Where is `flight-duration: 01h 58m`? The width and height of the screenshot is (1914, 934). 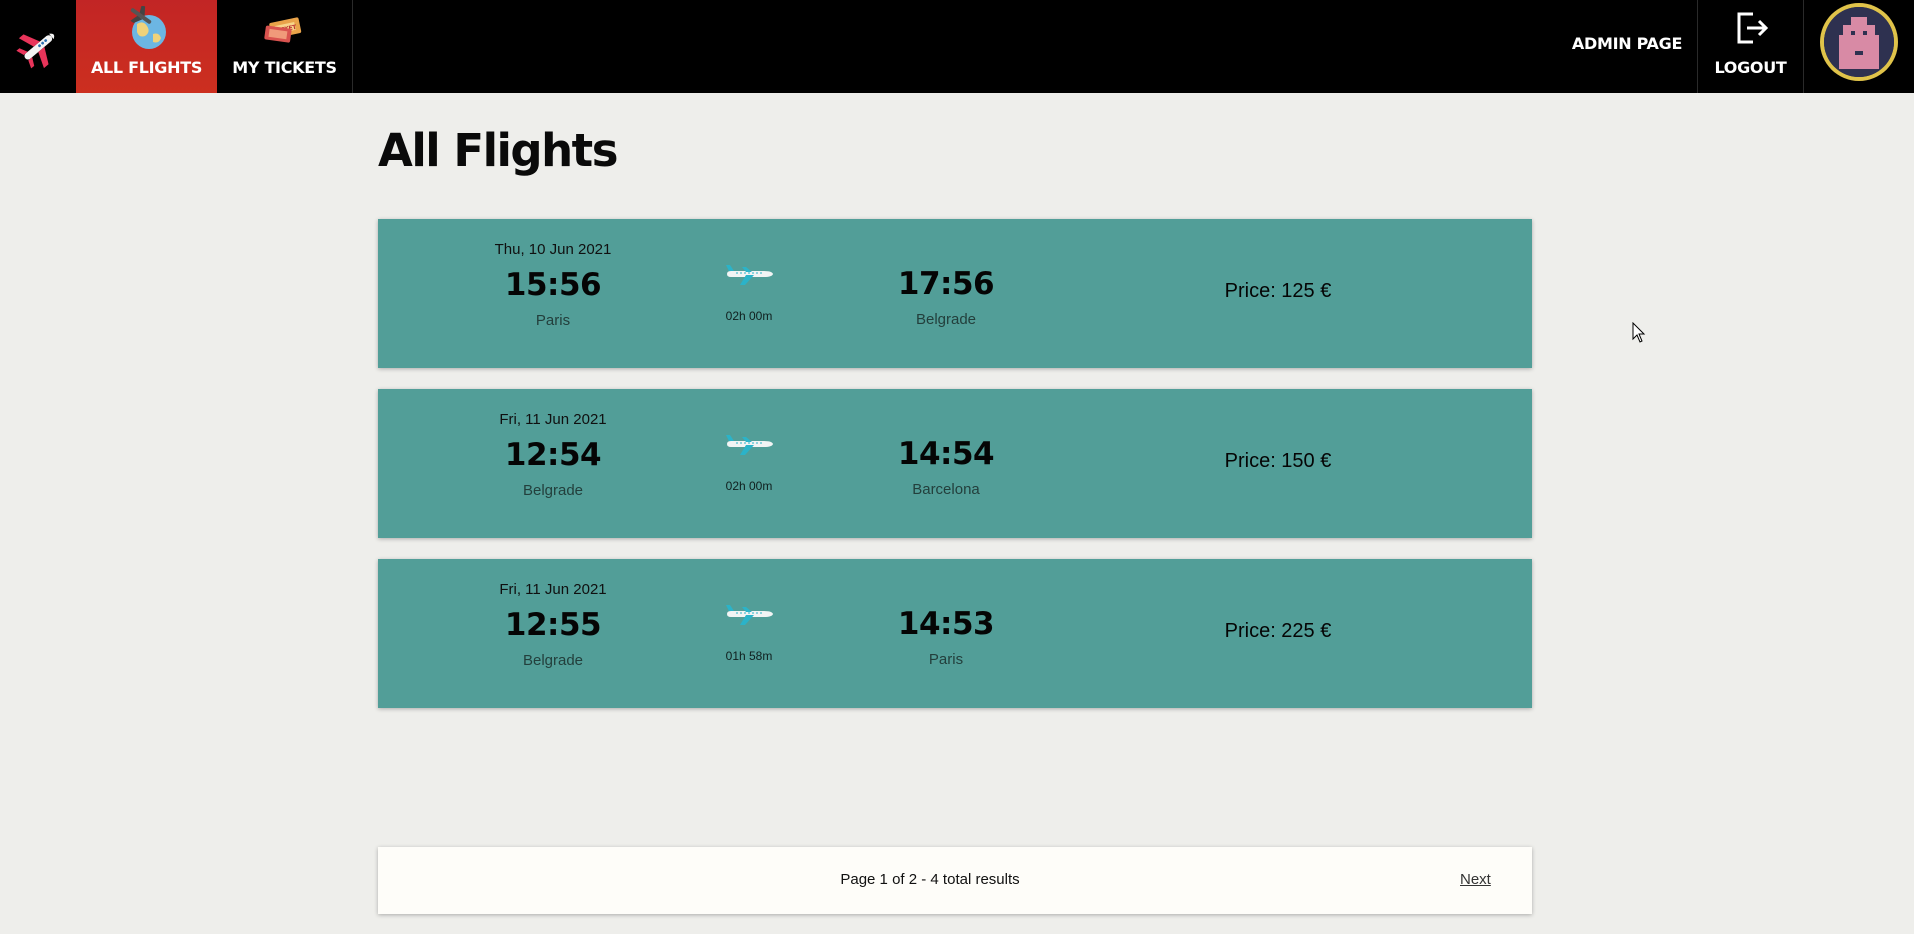 flight-duration: 01h 58m is located at coordinates (749, 656).